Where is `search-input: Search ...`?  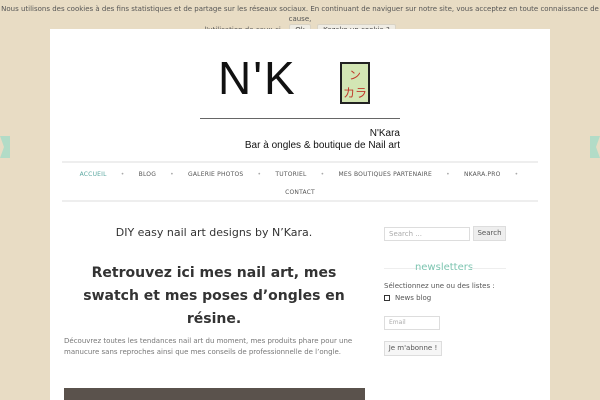 search-input: Search ... is located at coordinates (427, 234).